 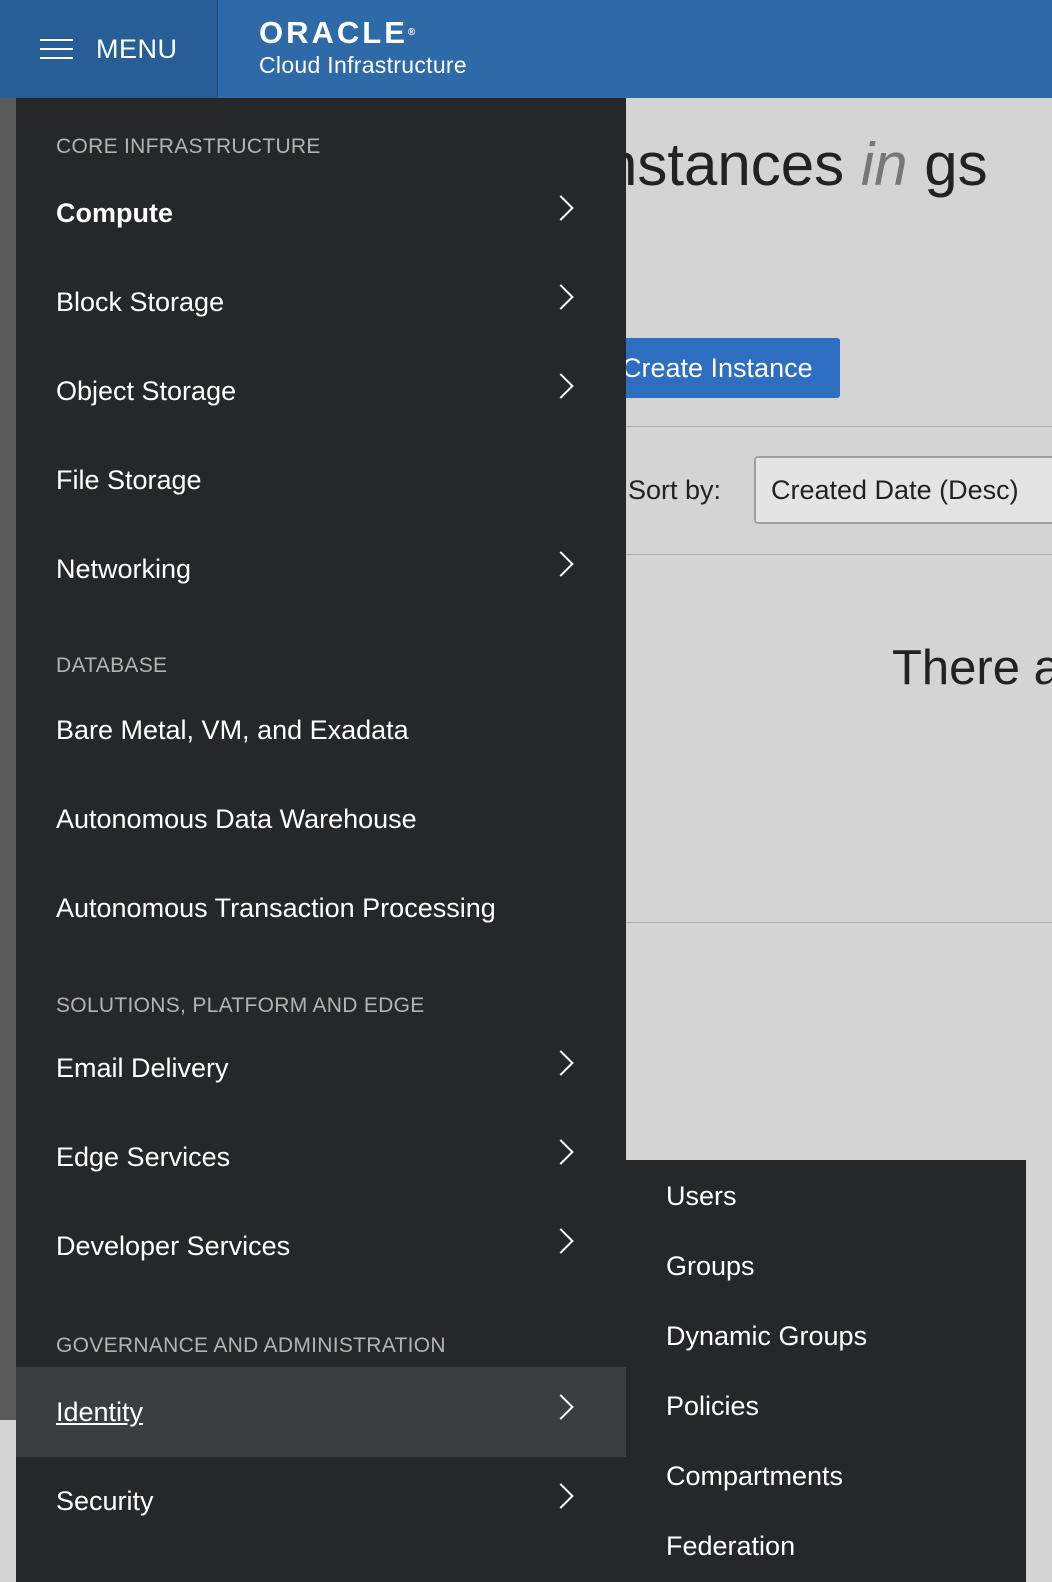 What do you see at coordinates (56, 49) in the screenshot?
I see `hamburger-icon` at bounding box center [56, 49].